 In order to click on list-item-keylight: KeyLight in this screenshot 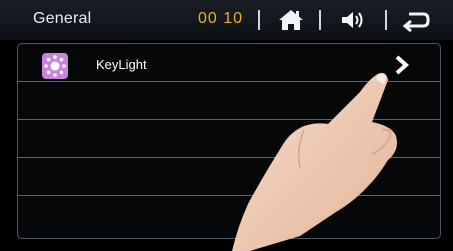, I will do `click(229, 63)`.